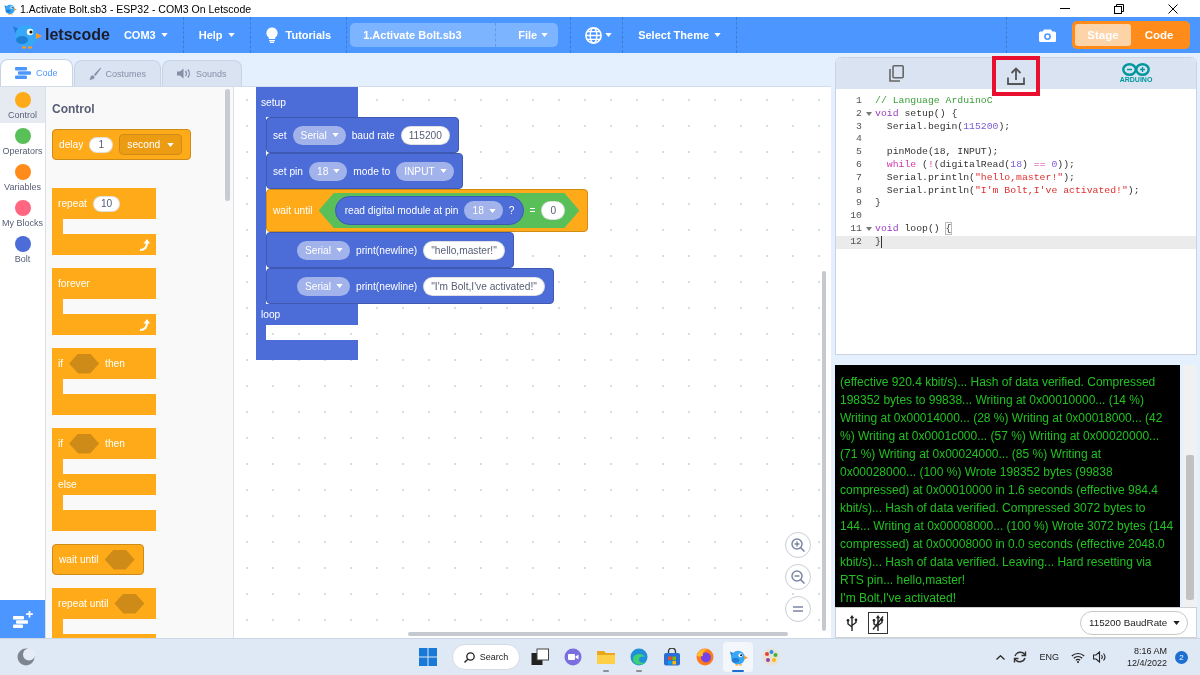 The height and width of the screenshot is (675, 1200). I want to click on console-text: (effective 920.4 kbit/s)... Hash of data verified. Compressed, so click(998, 382).